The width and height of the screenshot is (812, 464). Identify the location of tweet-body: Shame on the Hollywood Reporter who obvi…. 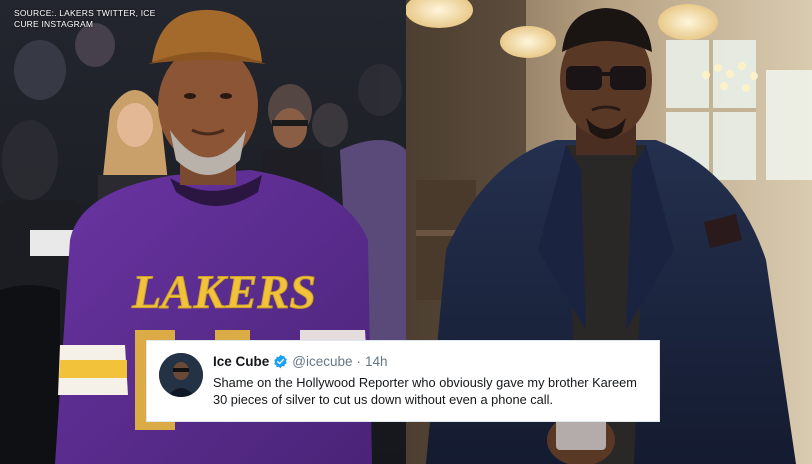
(425, 391).